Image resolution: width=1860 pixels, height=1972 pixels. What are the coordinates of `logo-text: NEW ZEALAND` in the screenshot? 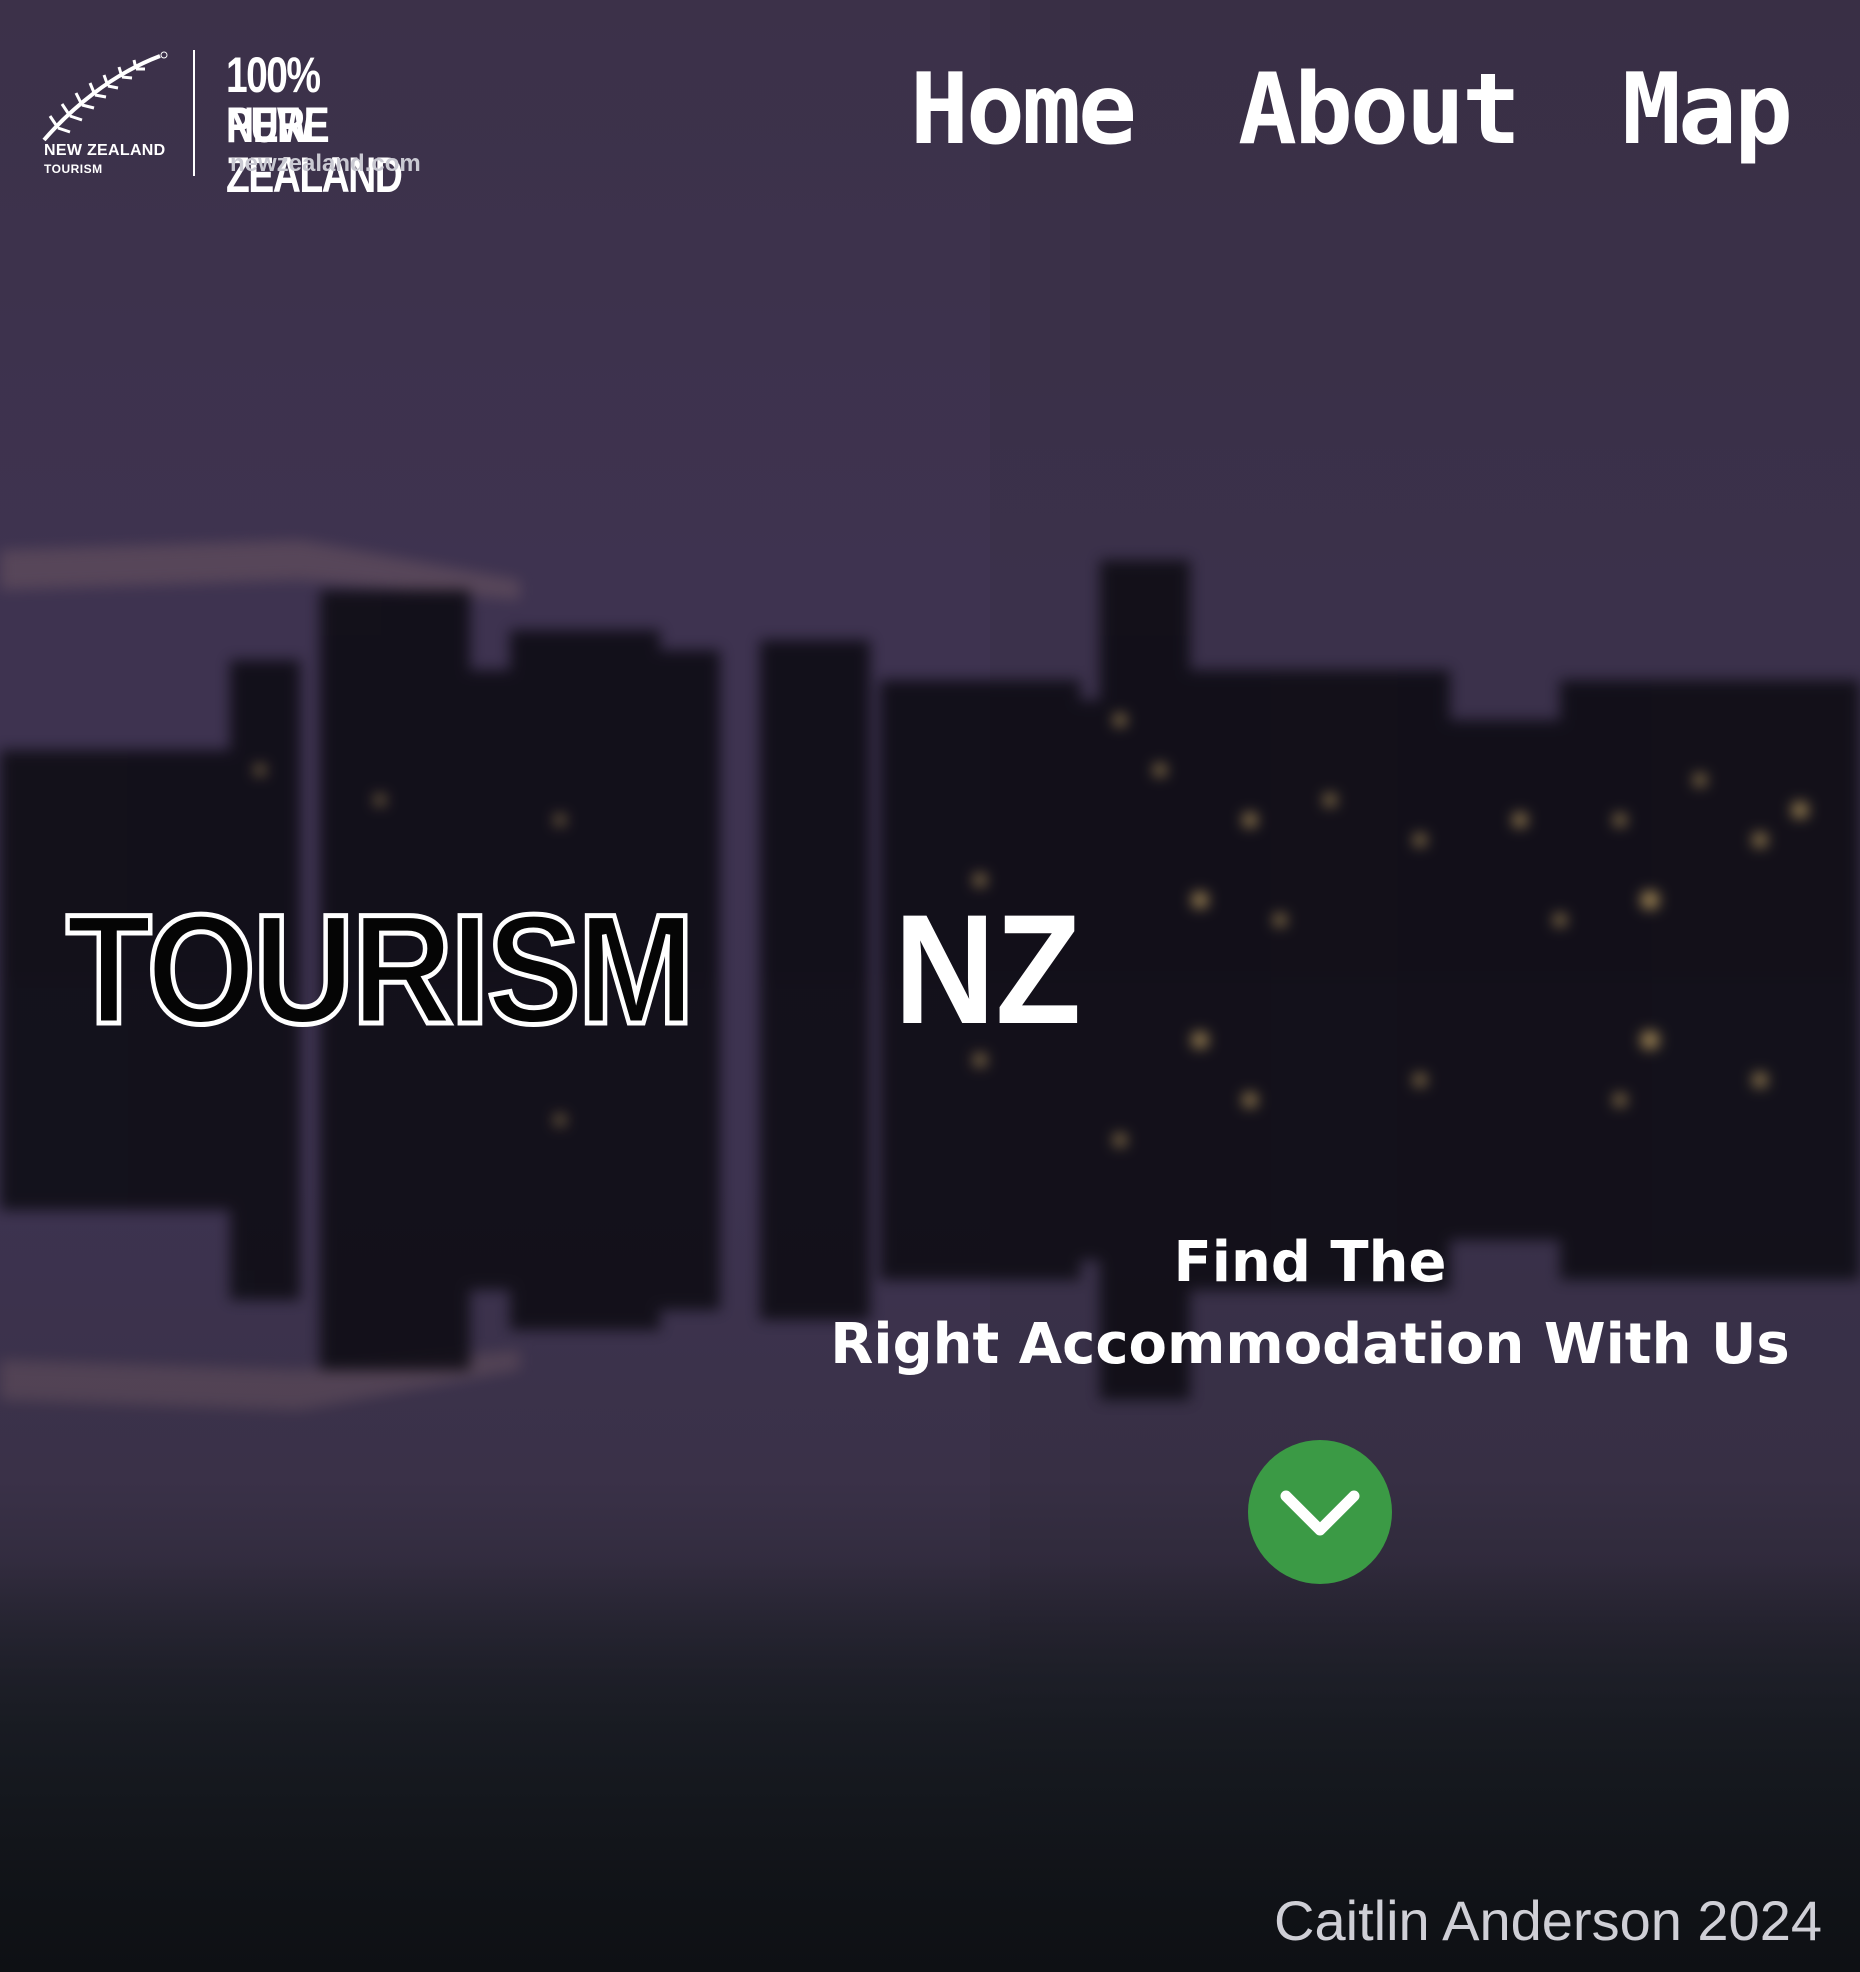 It's located at (105, 150).